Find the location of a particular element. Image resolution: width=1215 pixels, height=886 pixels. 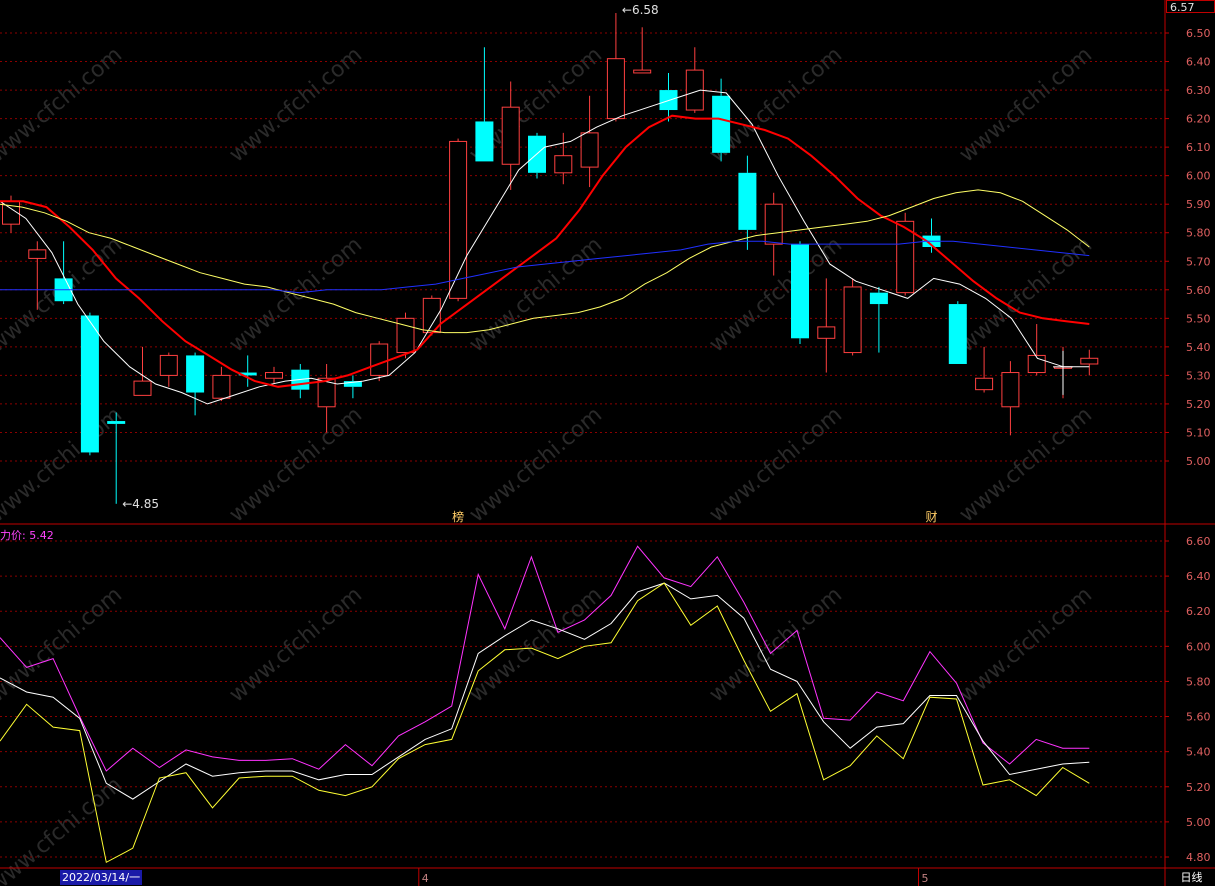

month-label: 4 is located at coordinates (425, 878).